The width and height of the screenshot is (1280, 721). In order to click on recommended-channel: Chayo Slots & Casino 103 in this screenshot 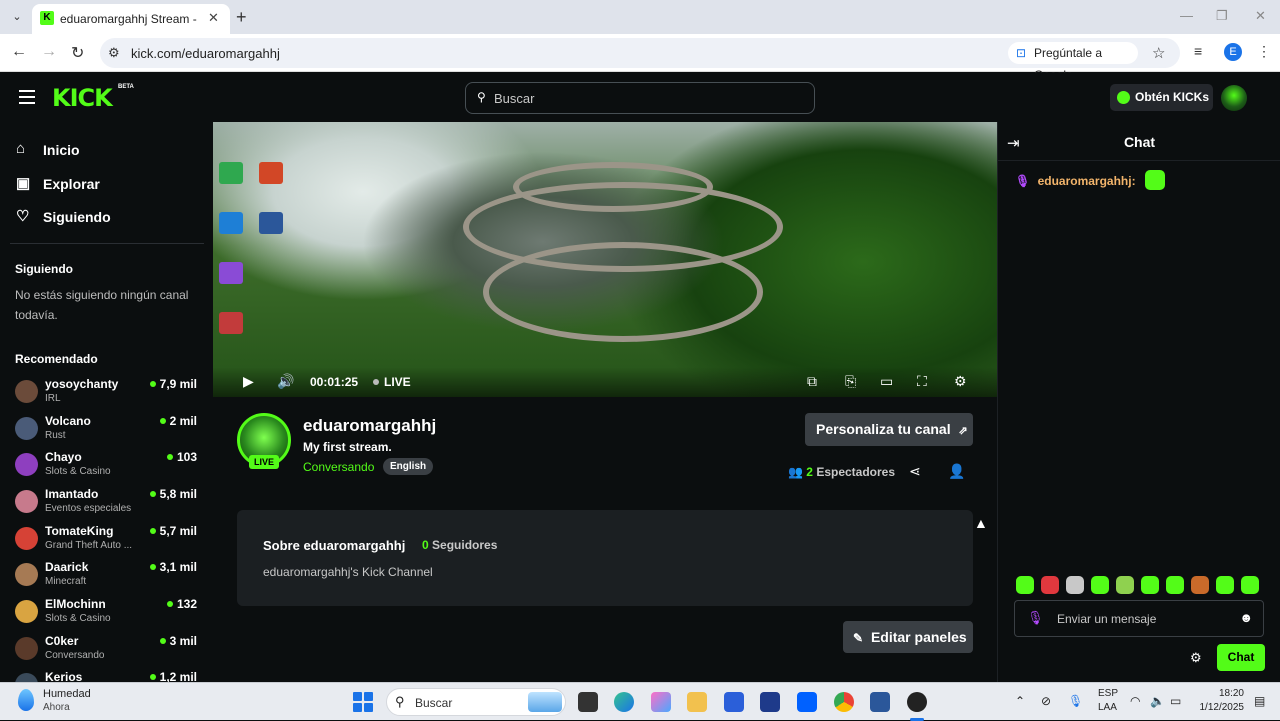, I will do `click(110, 466)`.